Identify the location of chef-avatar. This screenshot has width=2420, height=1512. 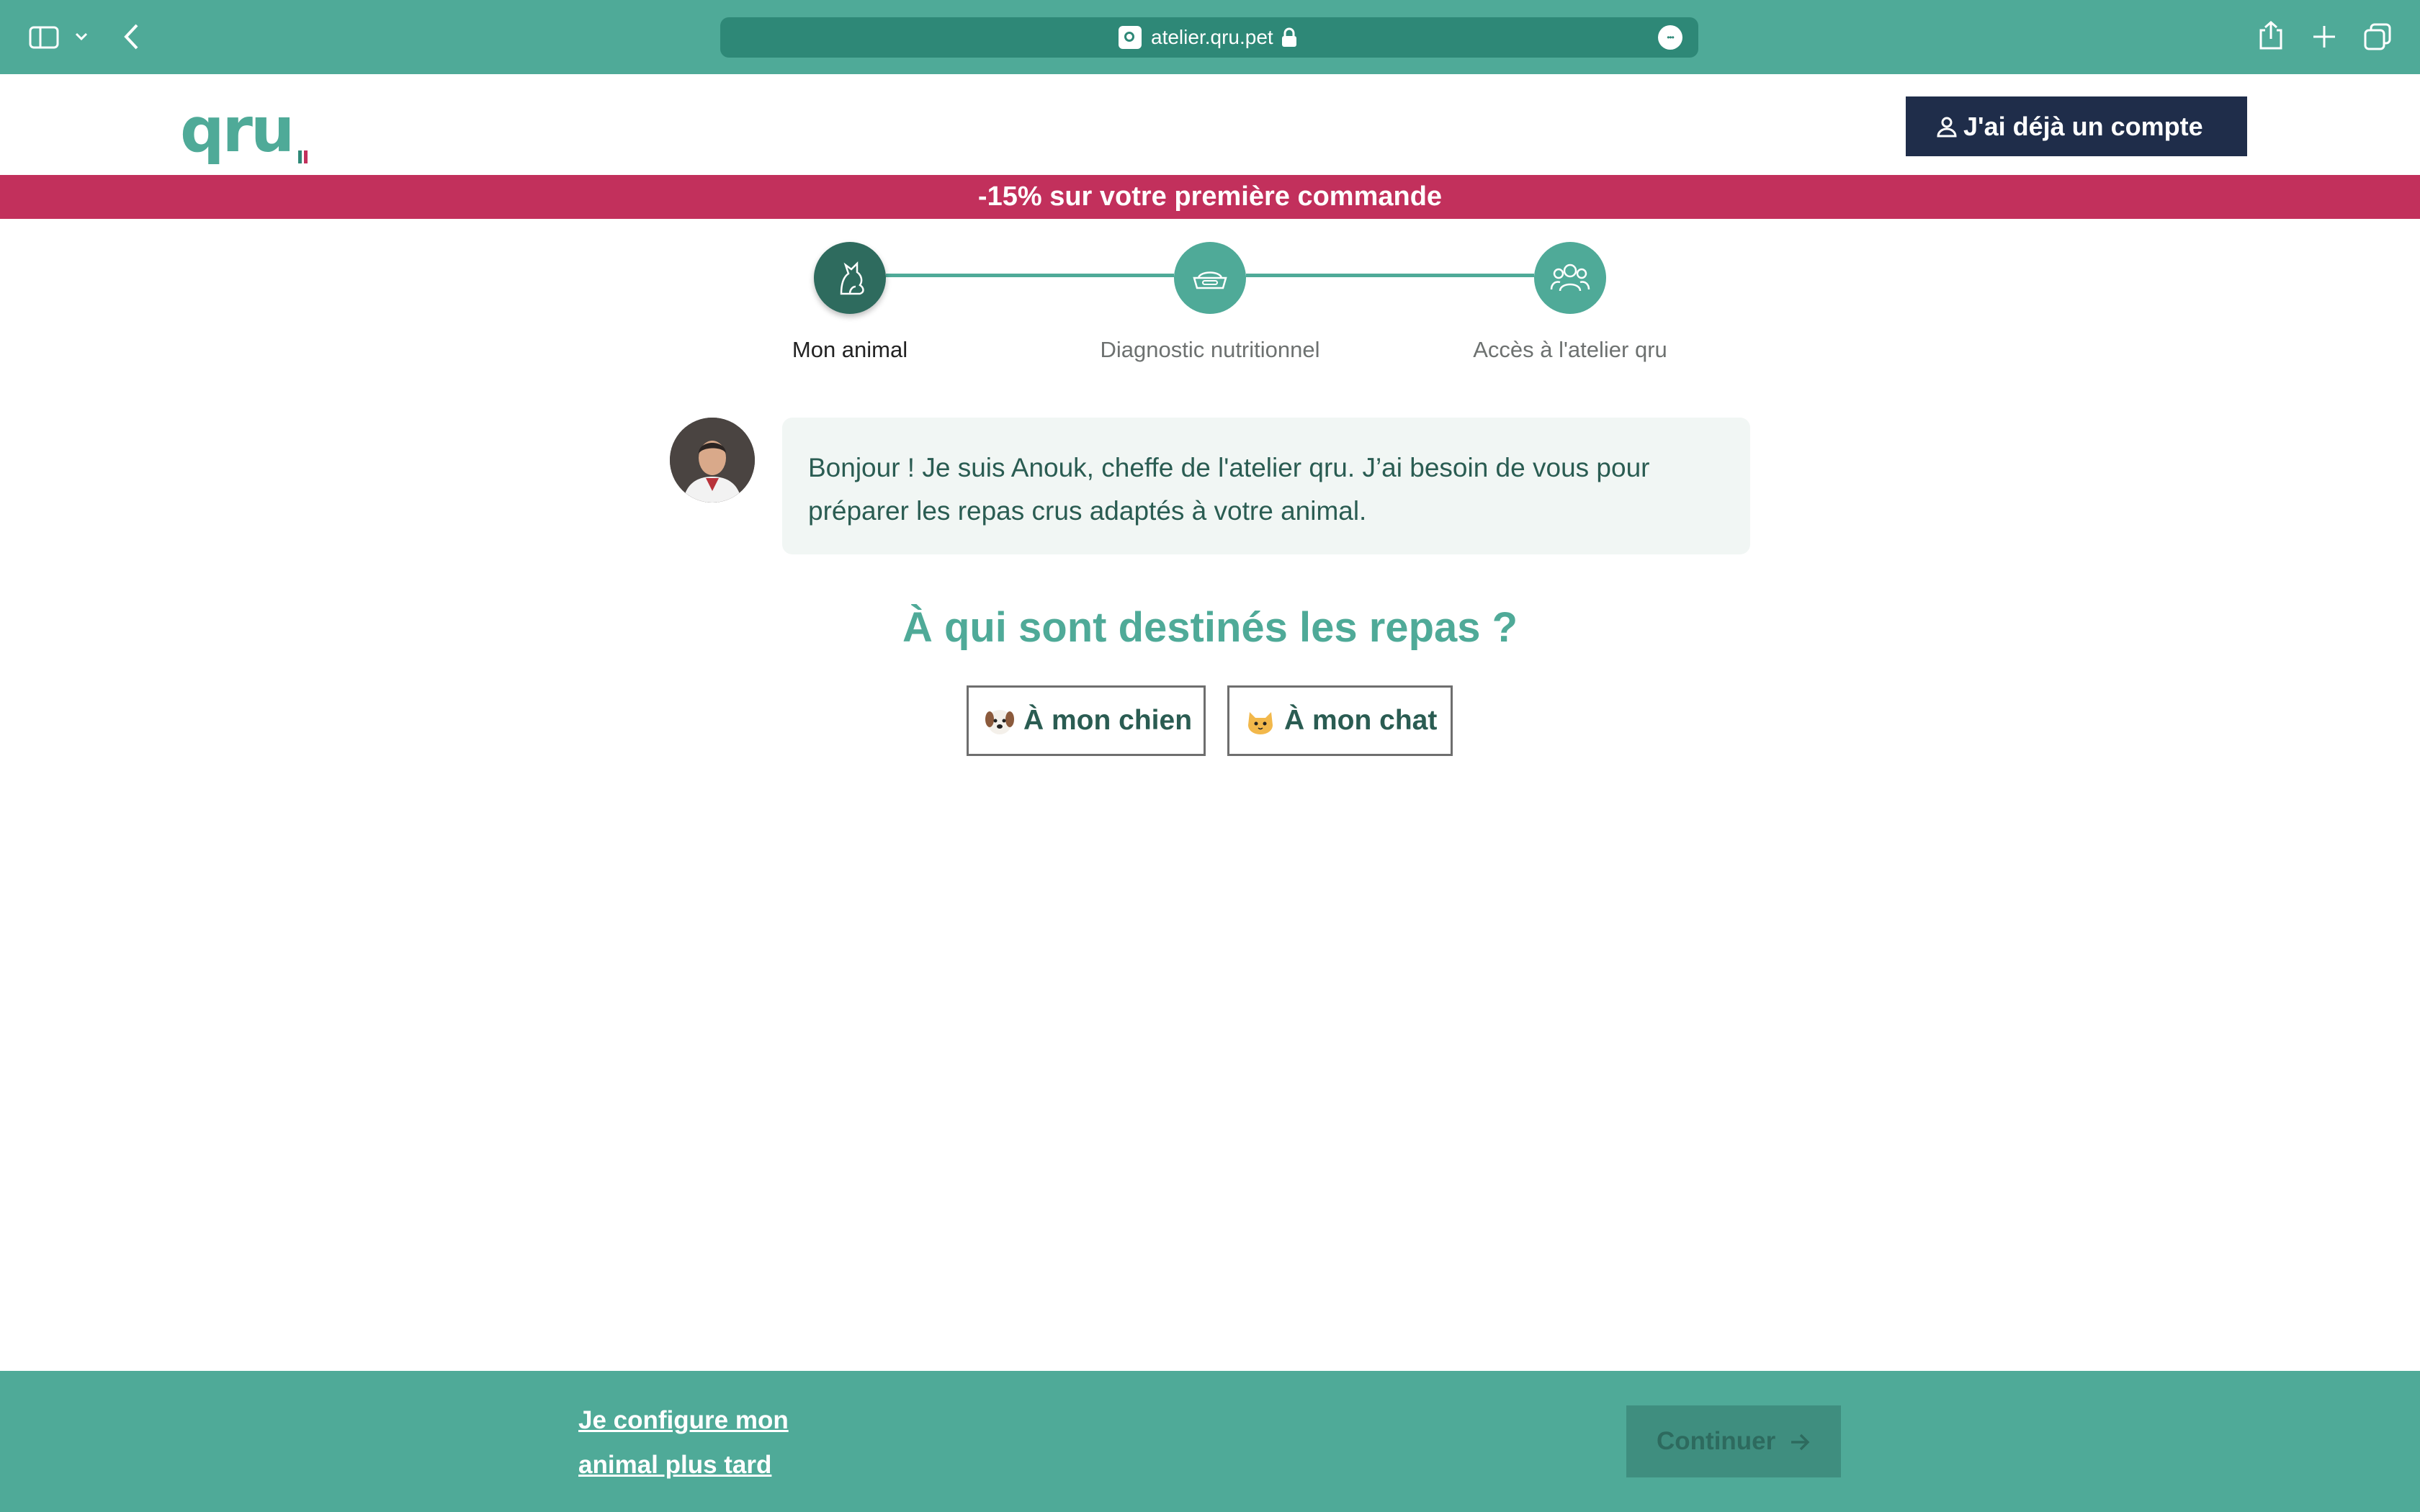
(712, 460).